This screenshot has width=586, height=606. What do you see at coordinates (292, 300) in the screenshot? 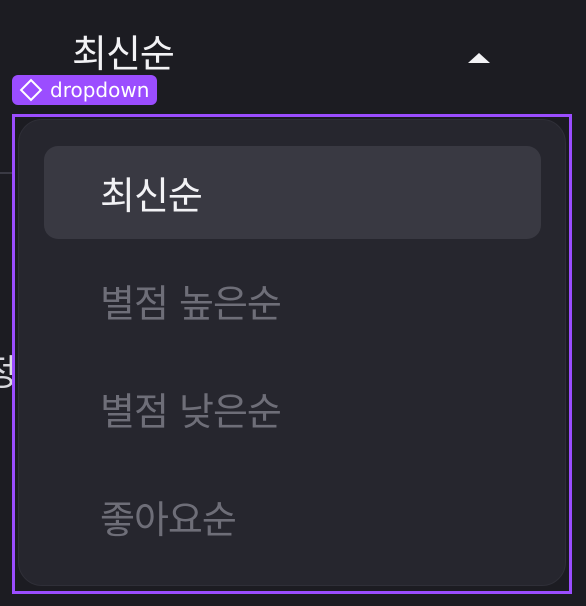
I see `sort-option-rating-high: 별점 높은순` at bounding box center [292, 300].